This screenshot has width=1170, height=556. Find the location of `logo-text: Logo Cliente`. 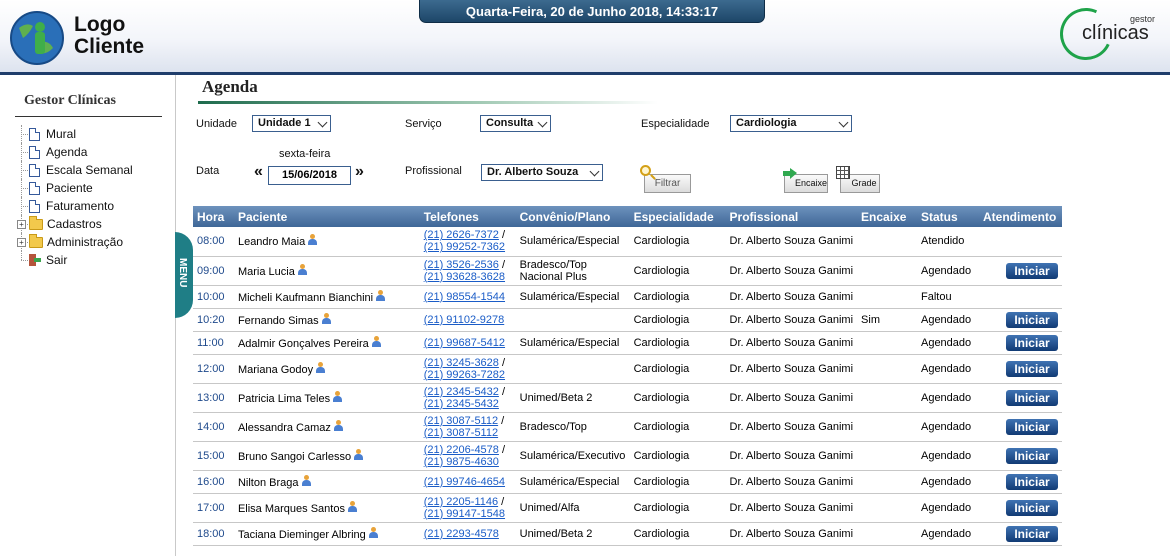

logo-text: Logo Cliente is located at coordinates (109, 36).